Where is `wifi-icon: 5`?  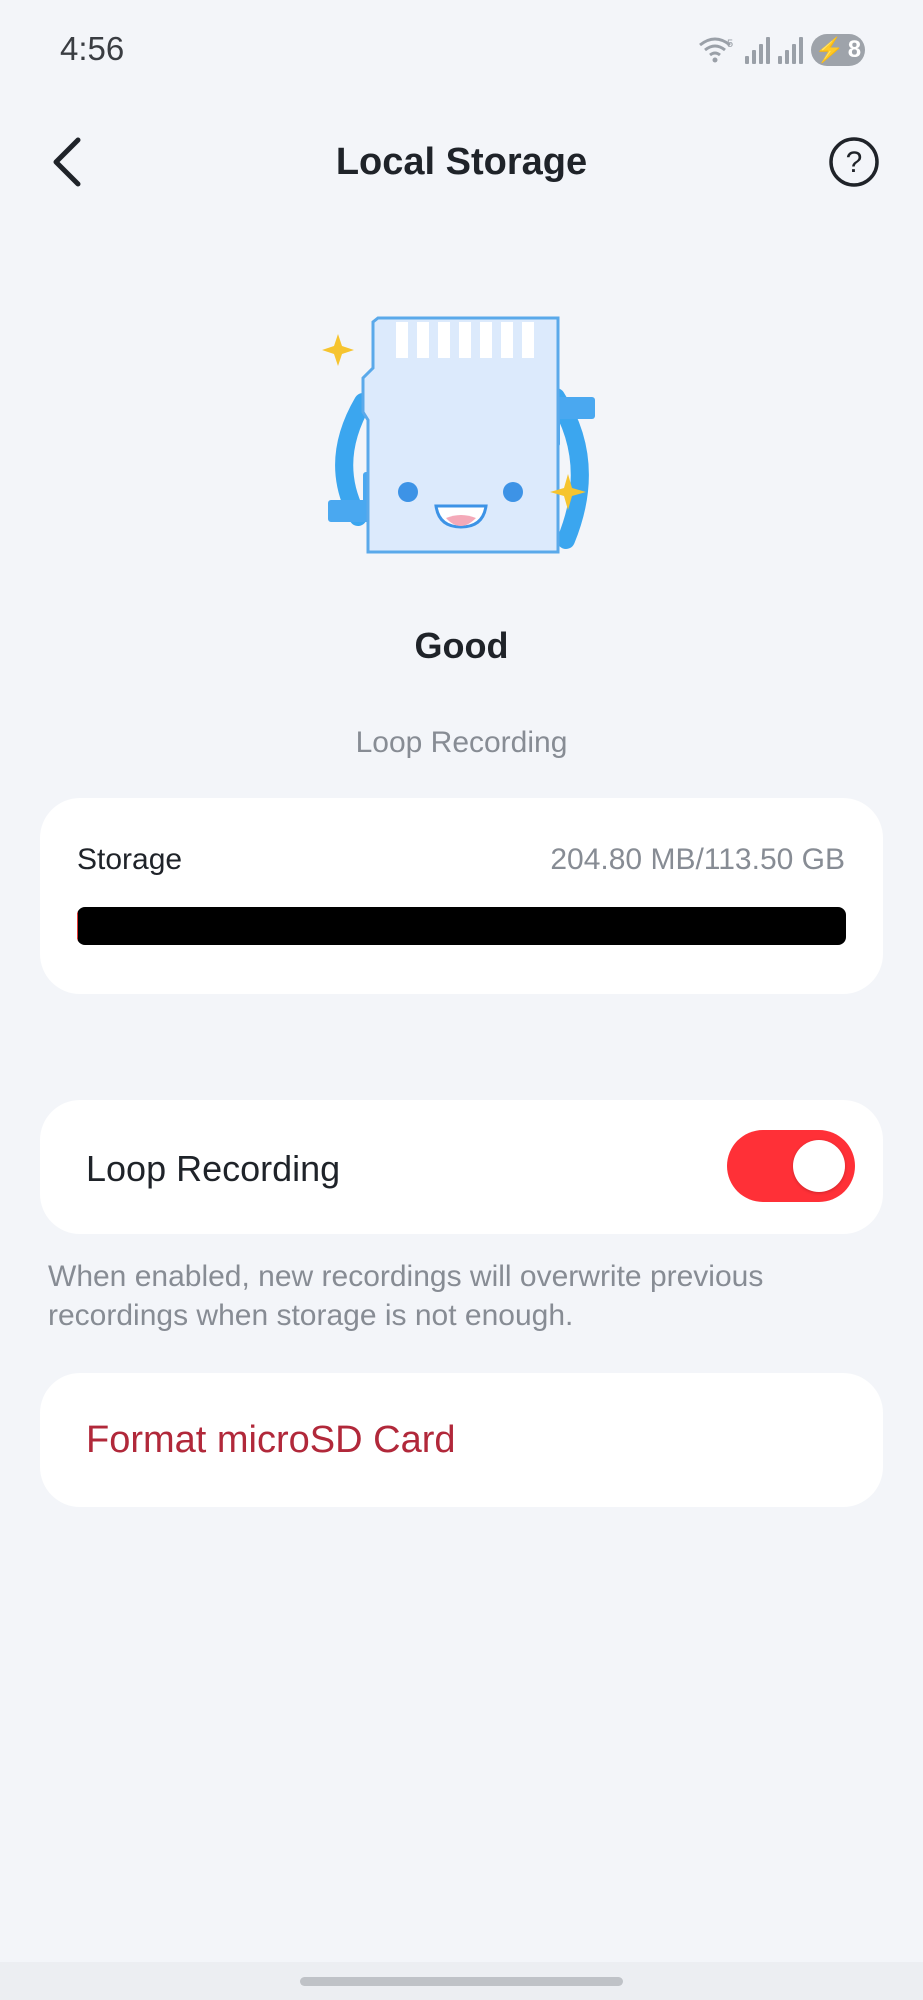 wifi-icon: 5 is located at coordinates (716, 50).